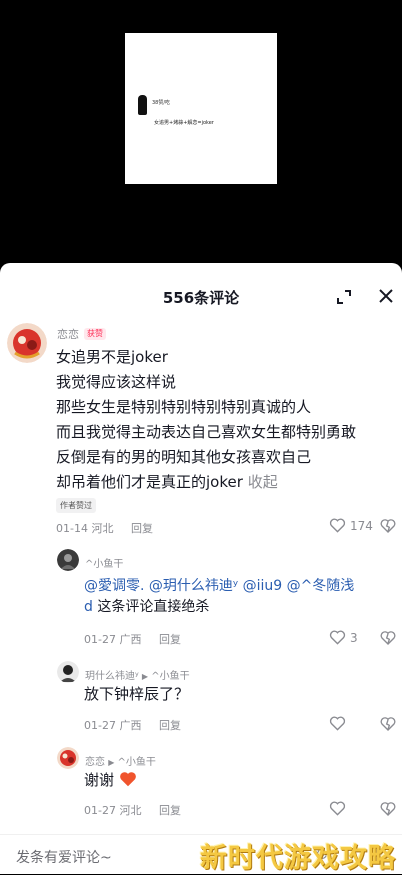 Image resolution: width=402 pixels, height=875 pixels. I want to click on reply-location: 河北, so click(130, 810).